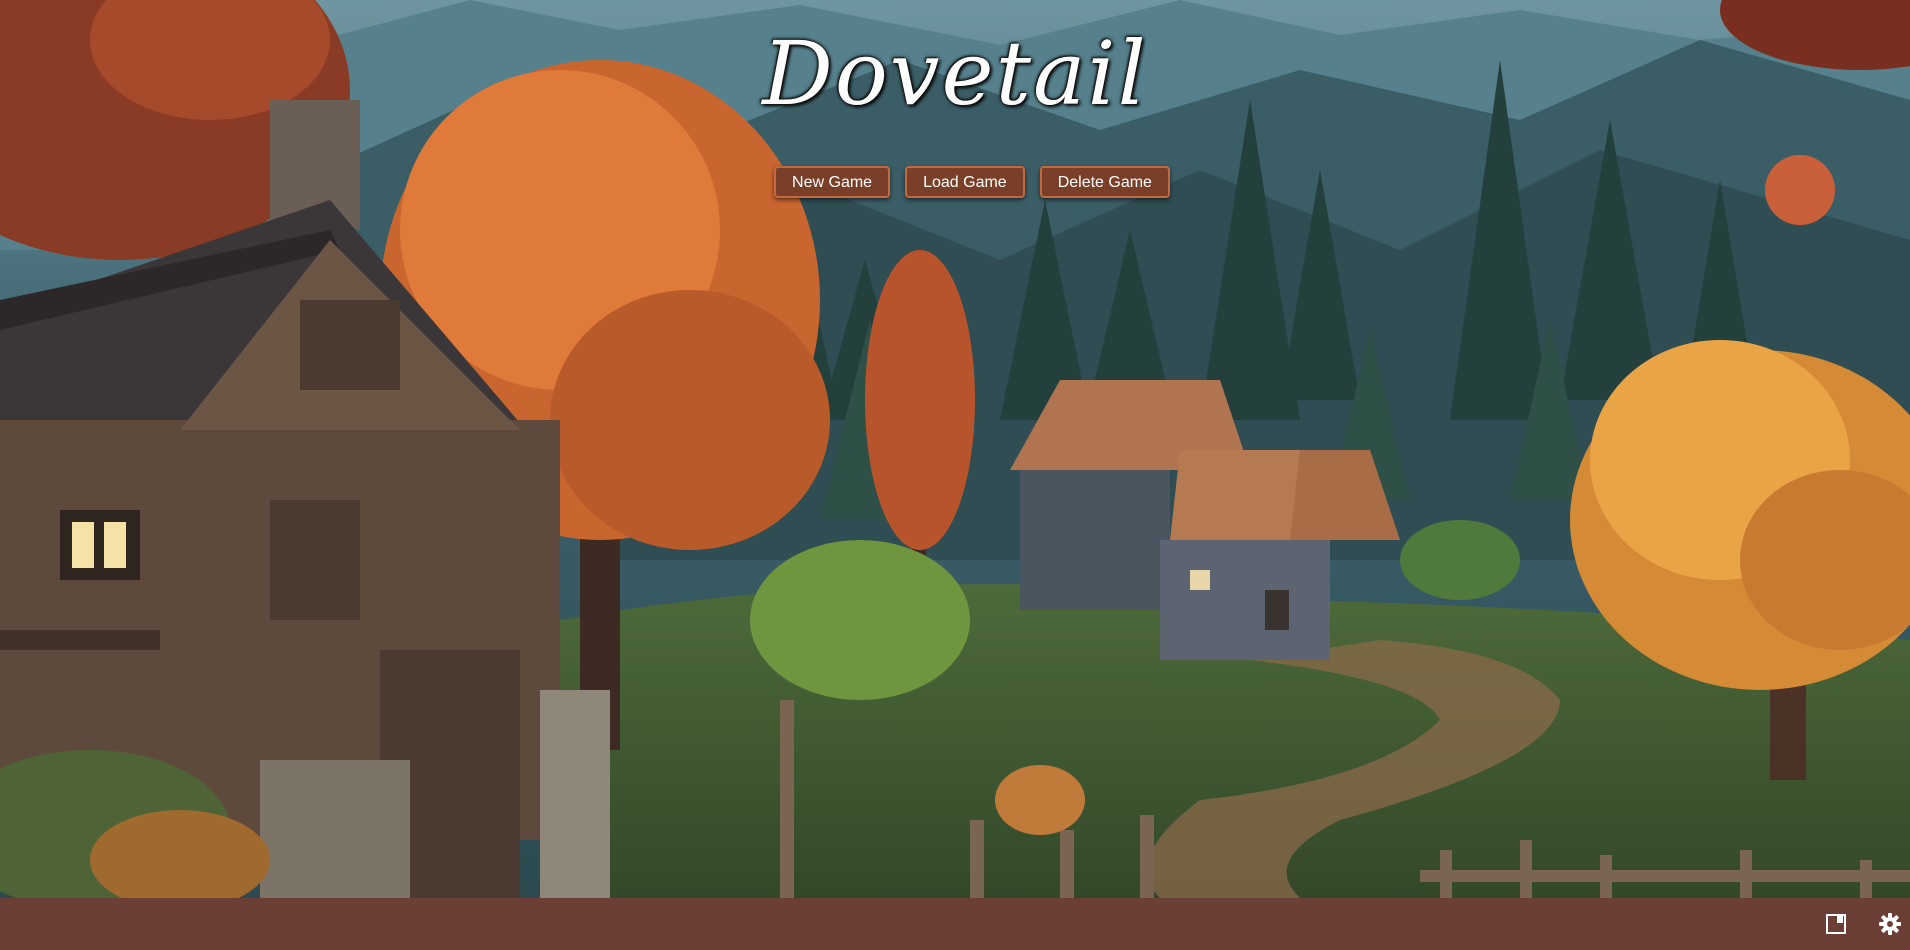 The image size is (1910, 950). What do you see at coordinates (832, 182) in the screenshot?
I see `new-game-button: New Game` at bounding box center [832, 182].